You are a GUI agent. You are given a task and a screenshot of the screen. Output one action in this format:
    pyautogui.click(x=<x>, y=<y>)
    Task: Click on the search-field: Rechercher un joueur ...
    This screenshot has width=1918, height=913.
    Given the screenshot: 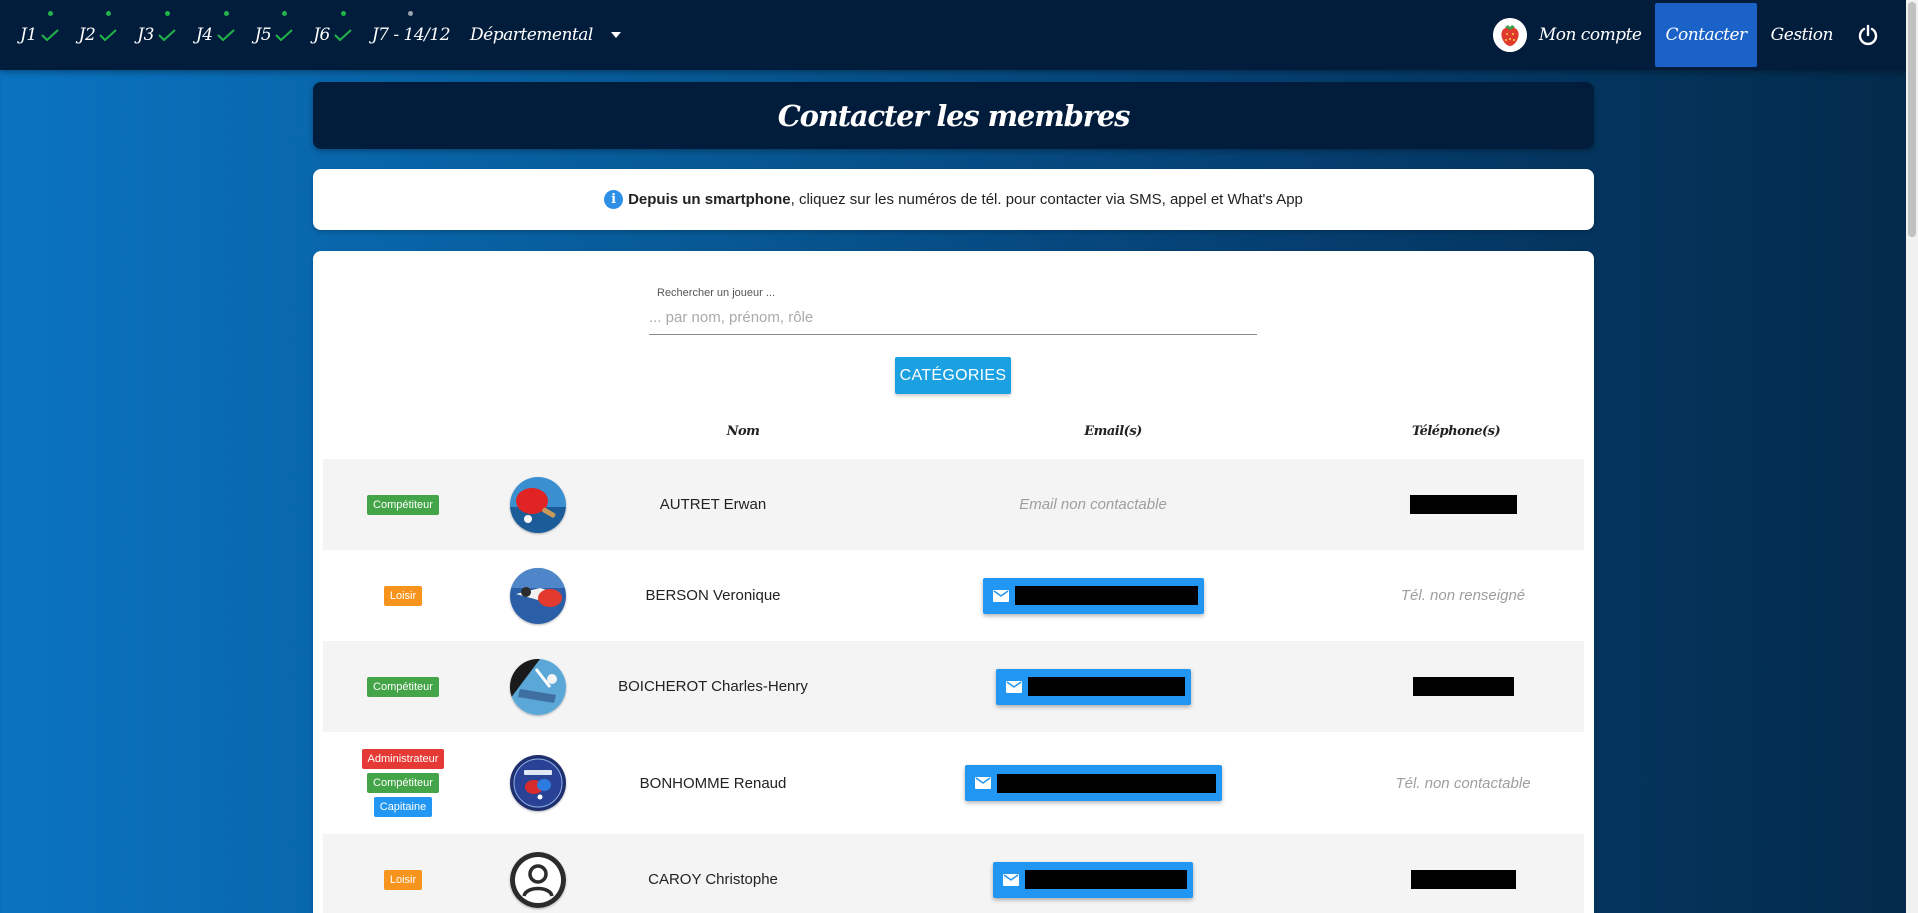 What is the action you would take?
    pyautogui.click(x=953, y=302)
    